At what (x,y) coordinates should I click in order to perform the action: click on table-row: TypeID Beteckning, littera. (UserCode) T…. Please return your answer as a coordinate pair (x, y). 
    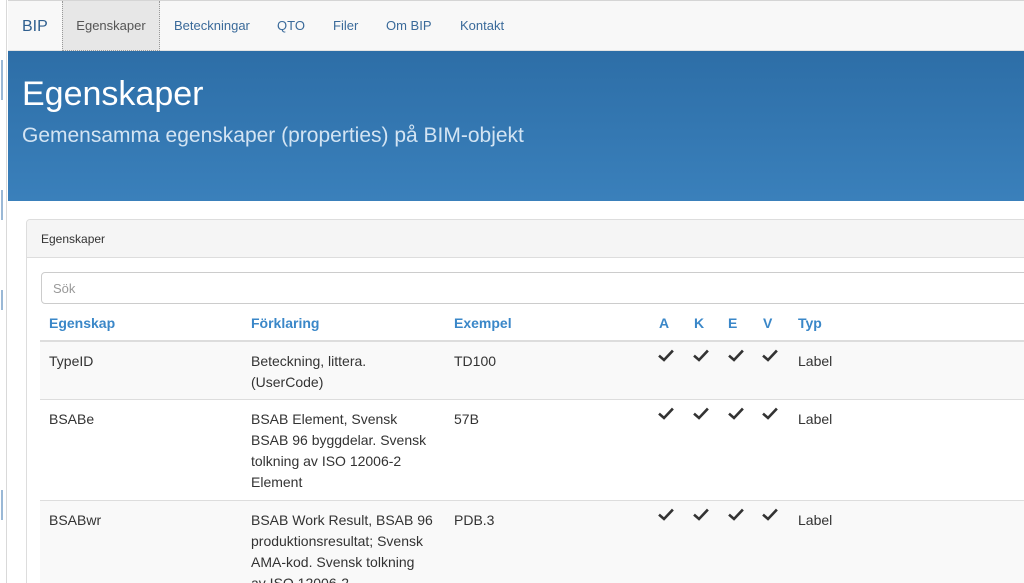
    Looking at the image, I should click on (532, 370).